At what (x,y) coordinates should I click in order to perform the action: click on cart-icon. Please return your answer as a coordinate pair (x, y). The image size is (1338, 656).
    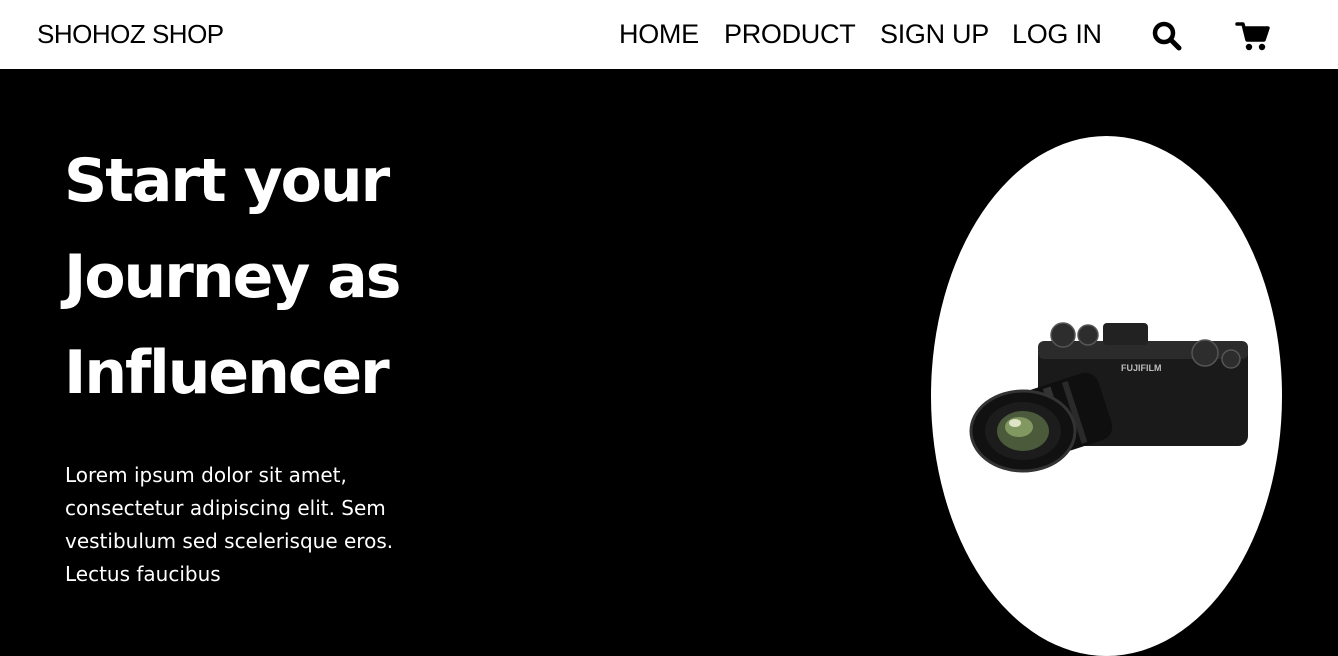
    Looking at the image, I should click on (1252, 36).